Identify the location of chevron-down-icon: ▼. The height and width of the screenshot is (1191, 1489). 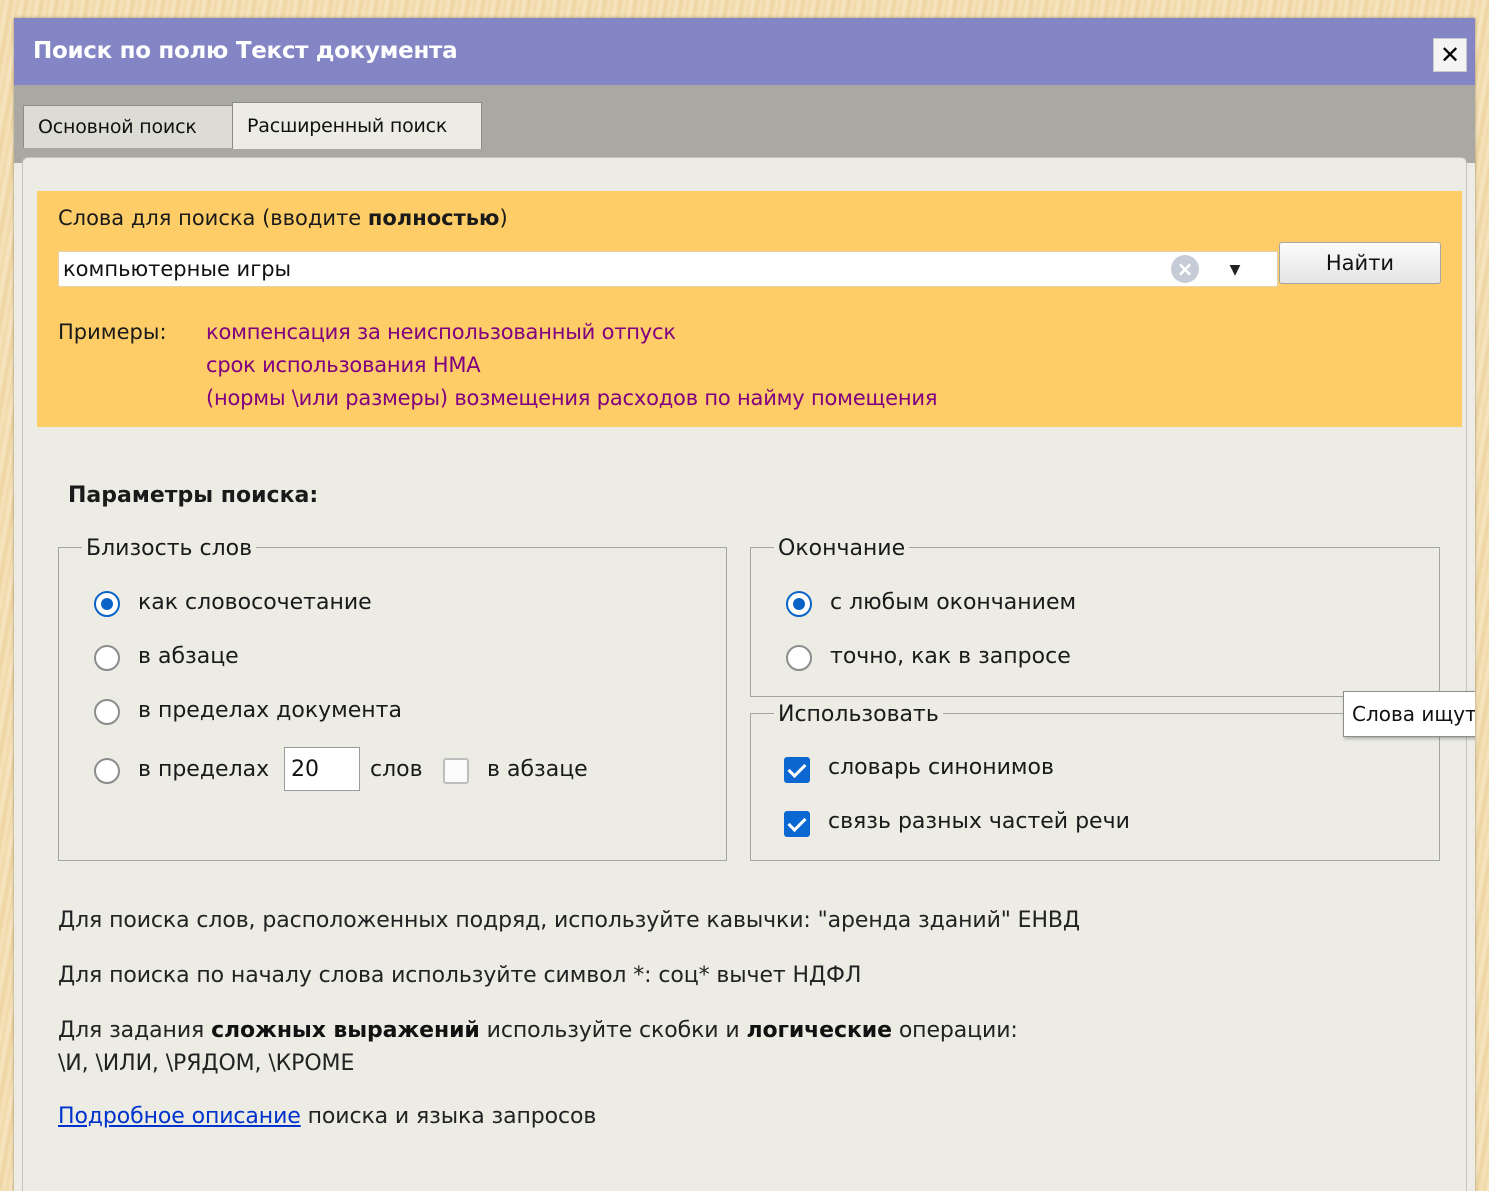
(1235, 268).